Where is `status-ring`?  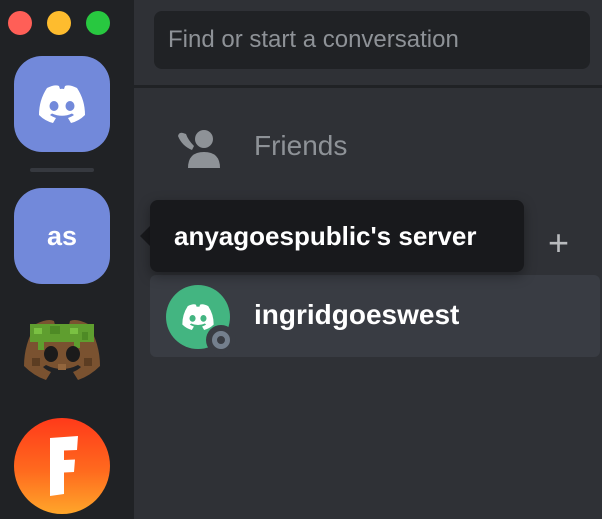 status-ring is located at coordinates (221, 340).